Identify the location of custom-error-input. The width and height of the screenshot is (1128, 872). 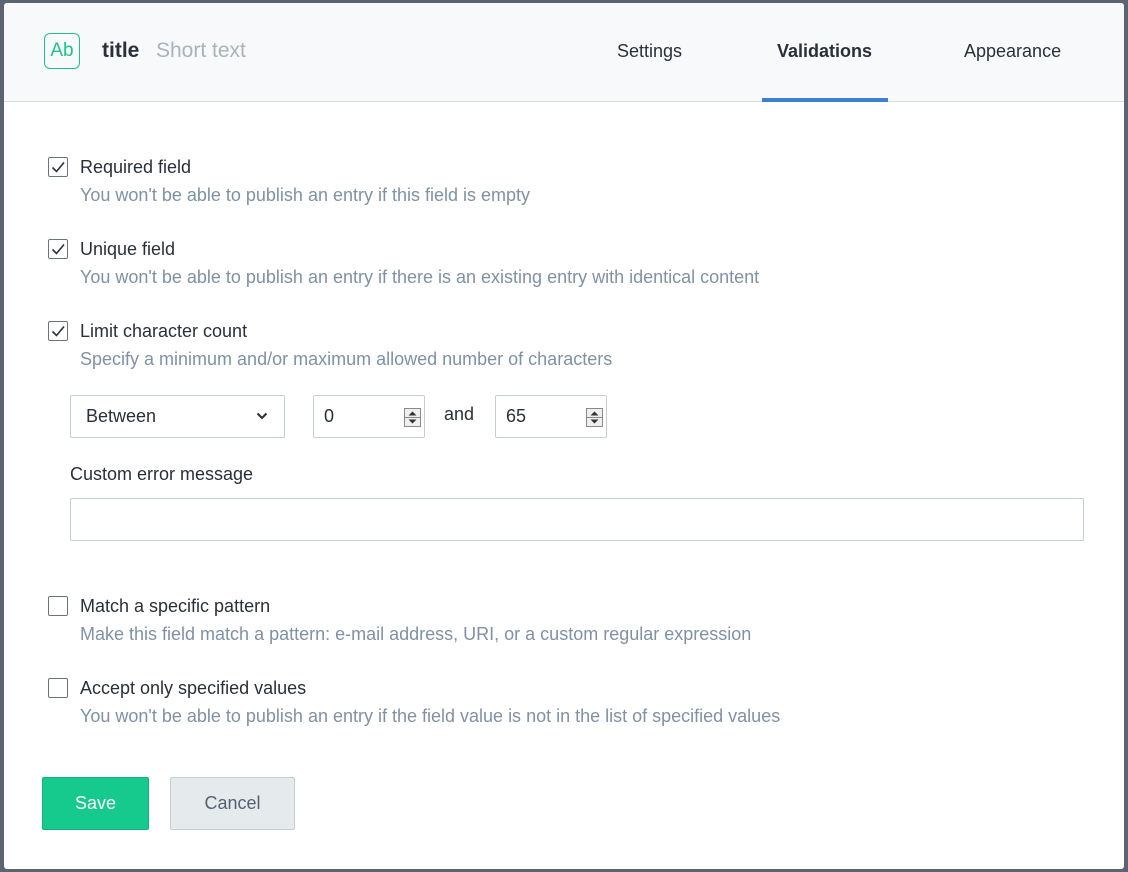
(577, 519).